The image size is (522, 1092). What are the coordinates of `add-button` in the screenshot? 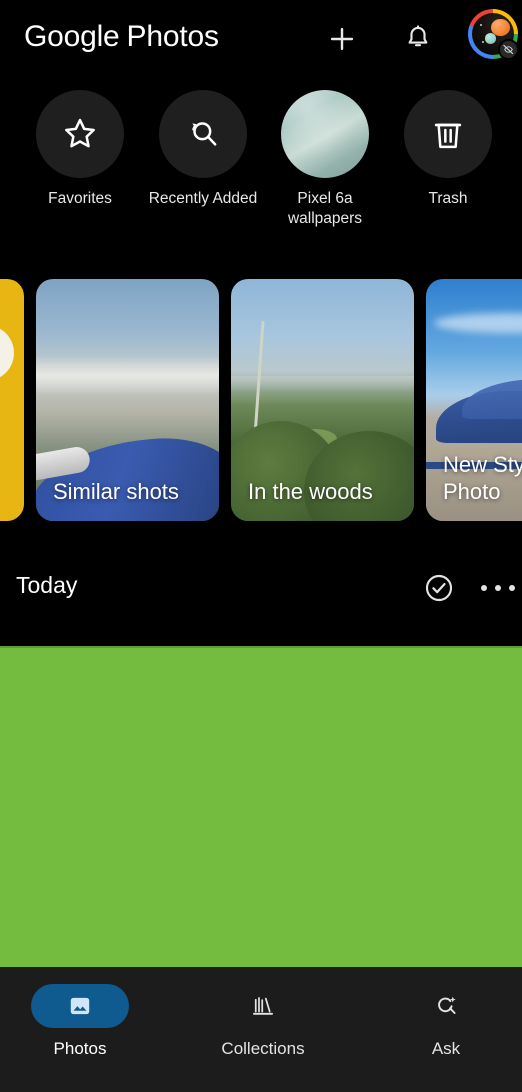 It's located at (342, 39).